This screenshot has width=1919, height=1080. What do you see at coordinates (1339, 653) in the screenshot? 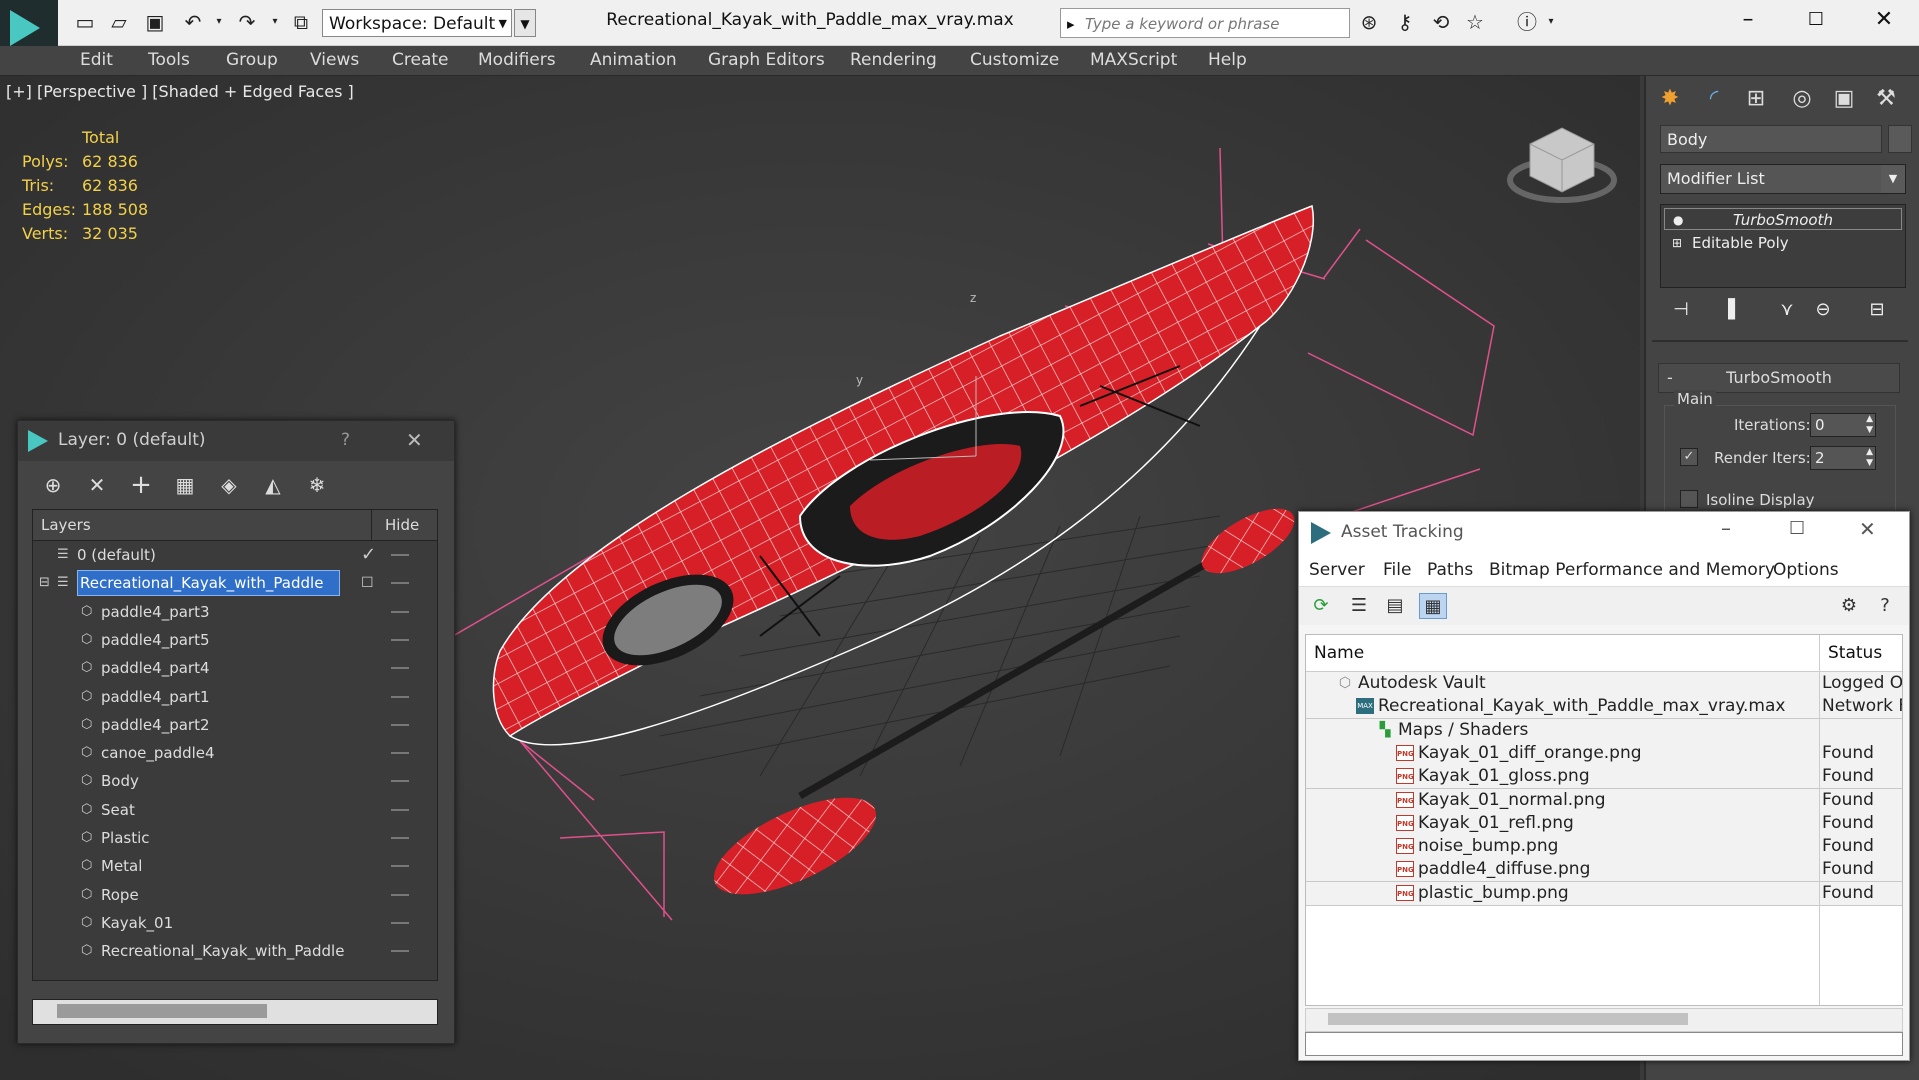
I see `column-name: Name` at bounding box center [1339, 653].